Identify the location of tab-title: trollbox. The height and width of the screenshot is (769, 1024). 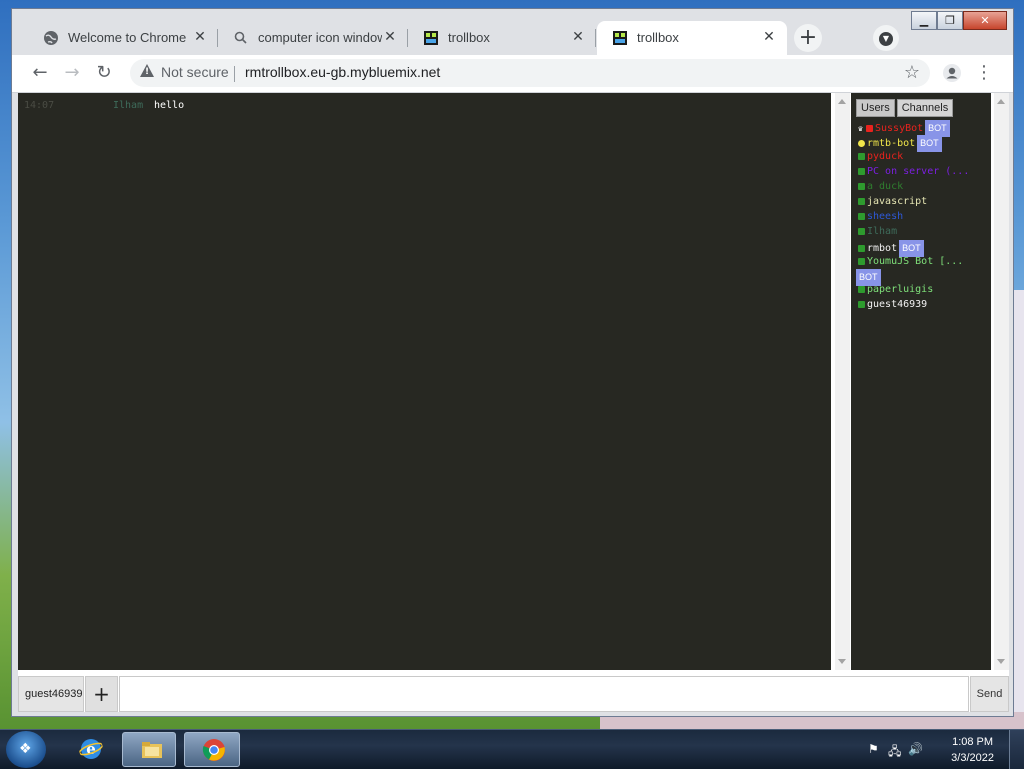
(469, 37).